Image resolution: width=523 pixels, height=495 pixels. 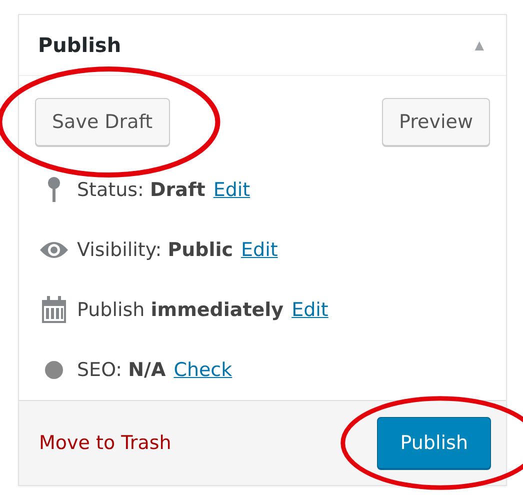 I want to click on row-text: Publish immediately, so click(x=180, y=310).